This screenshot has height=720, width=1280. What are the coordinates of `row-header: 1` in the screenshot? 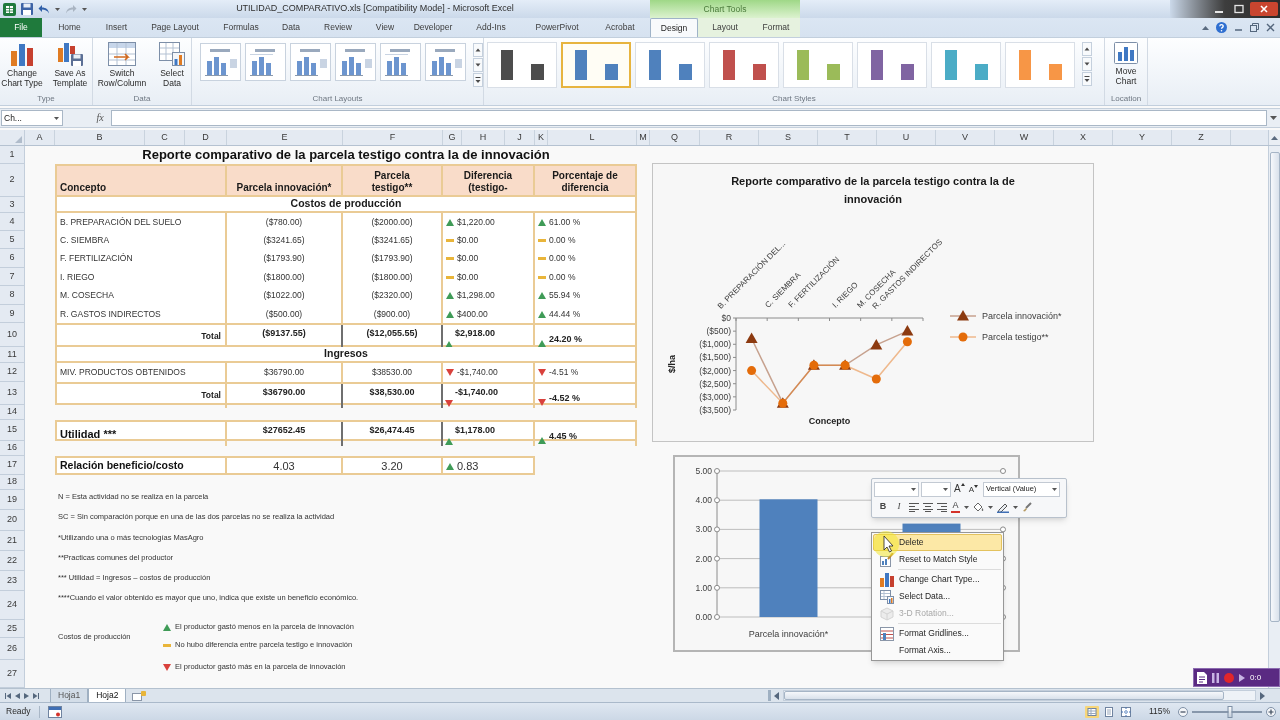 It's located at (12, 155).